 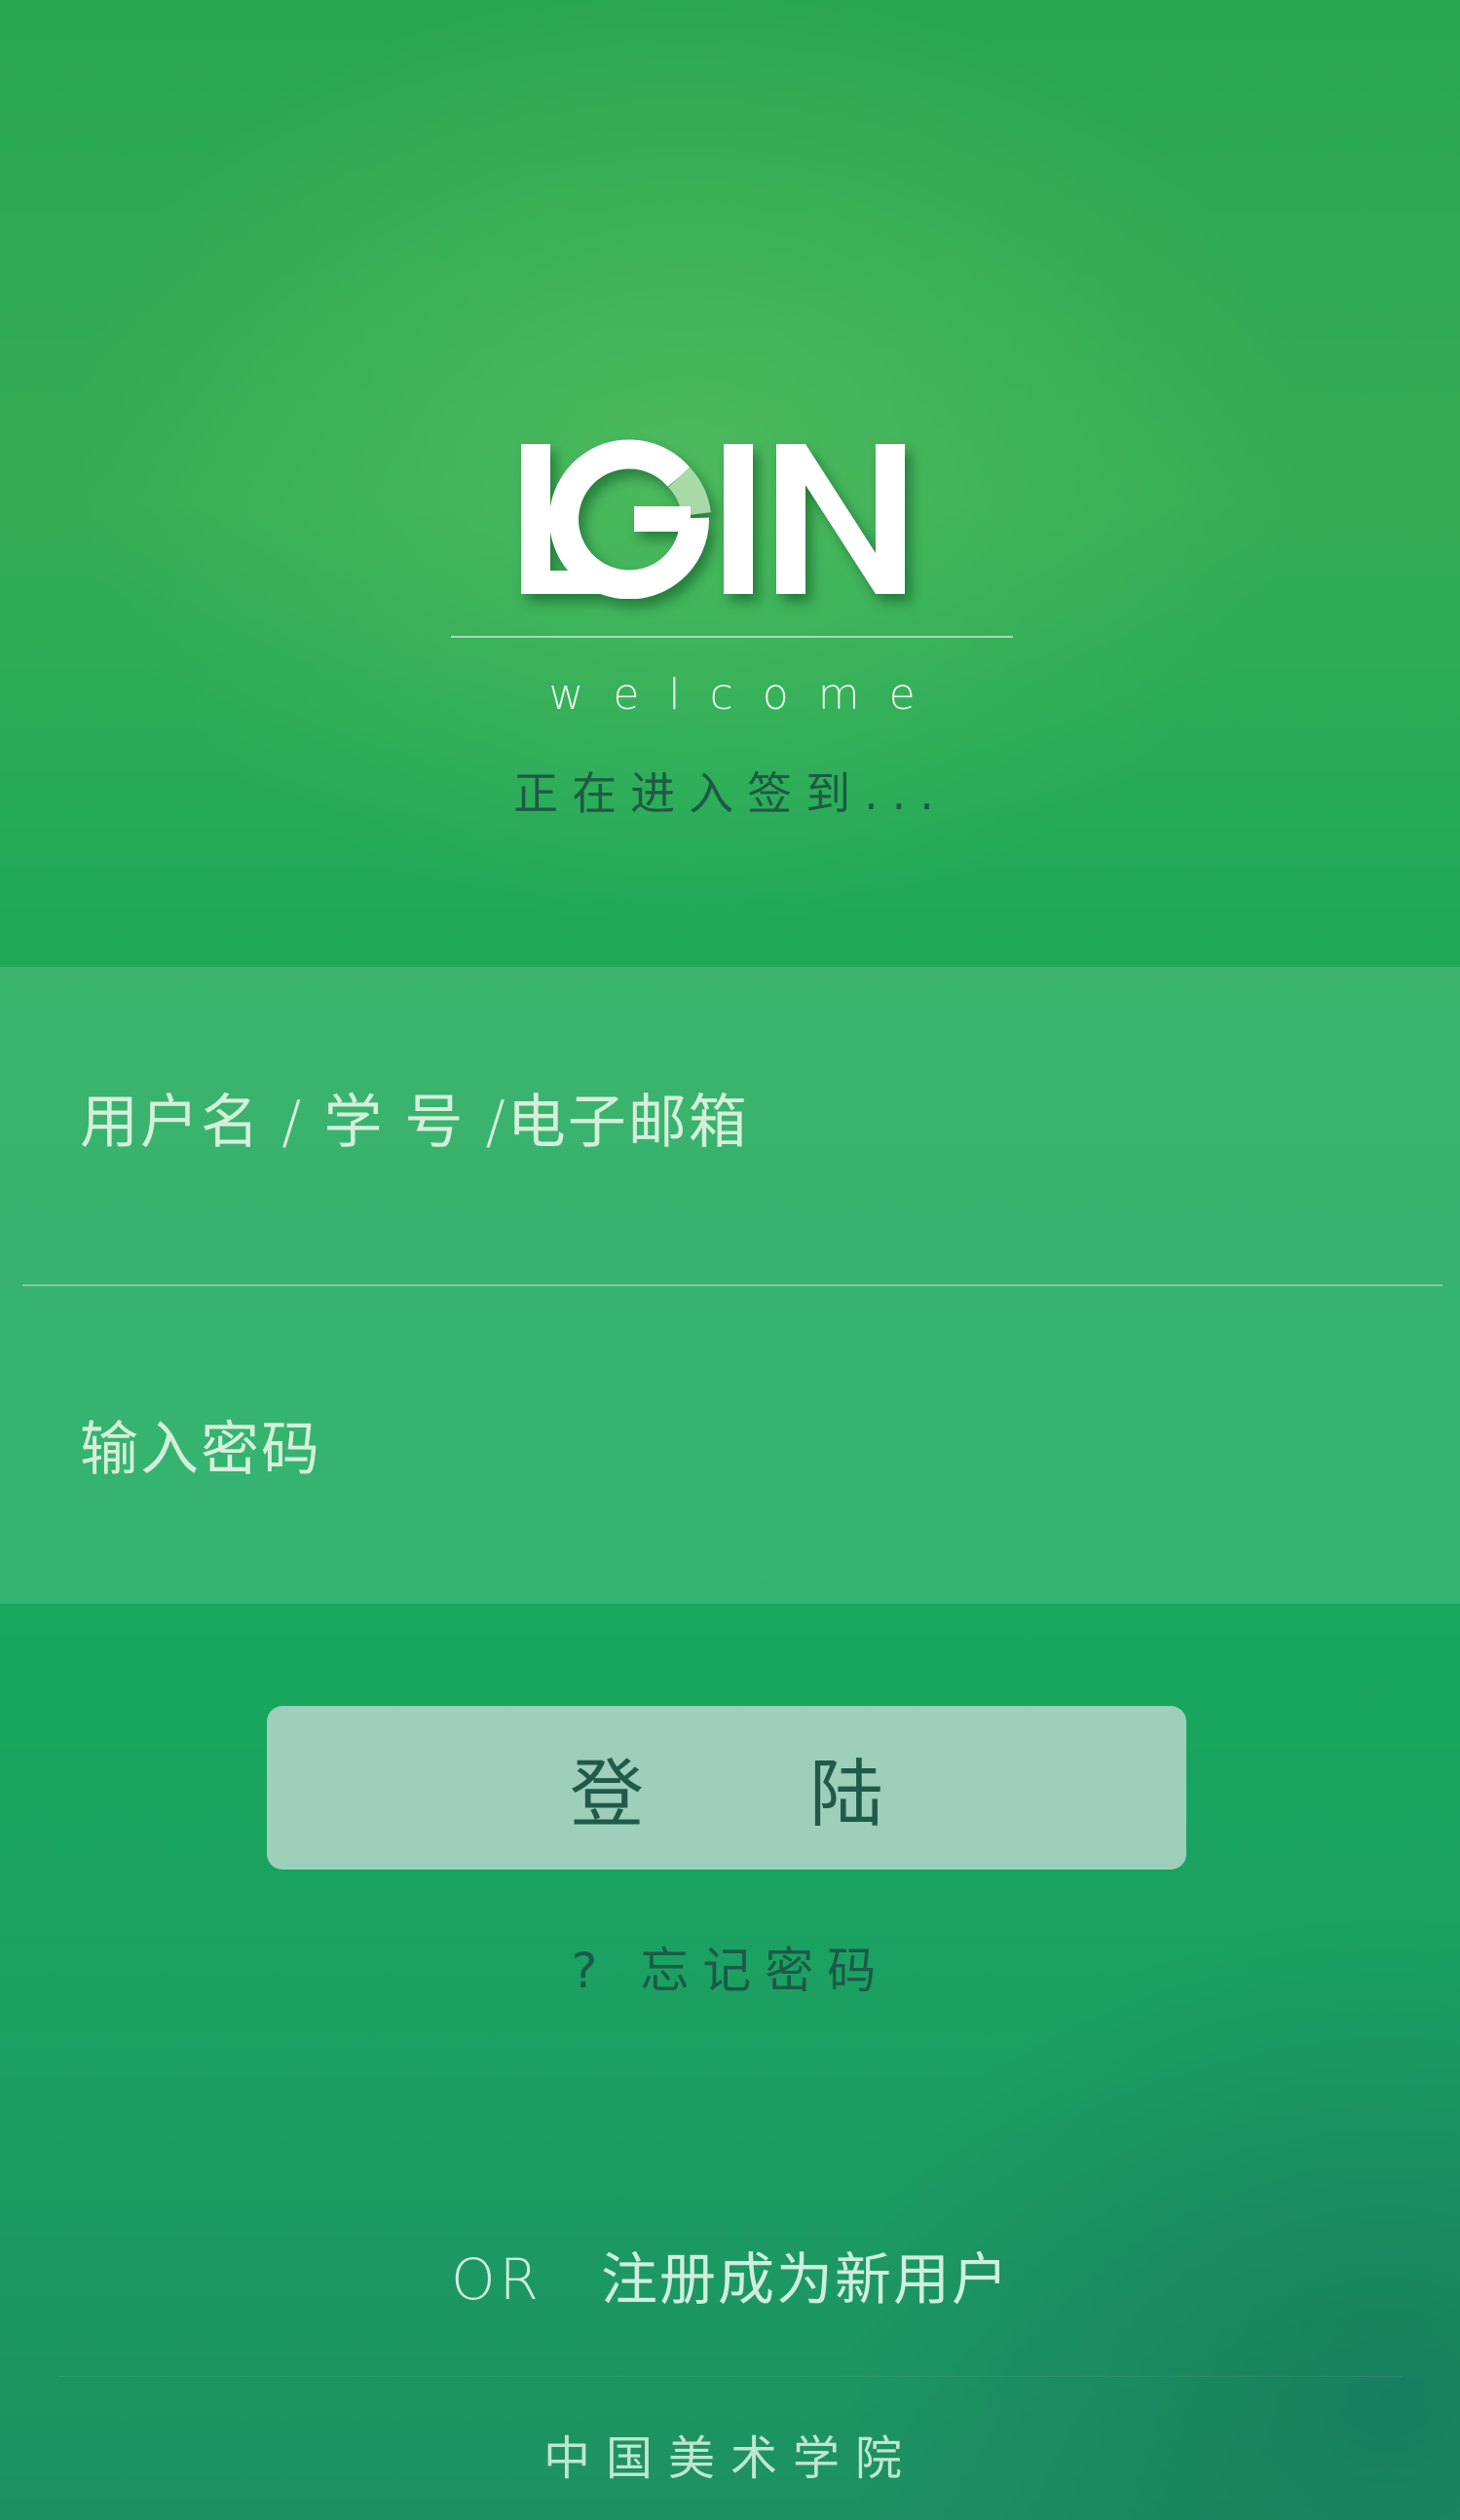 I want to click on password-field: 输入密码, so click(x=730, y=1444).